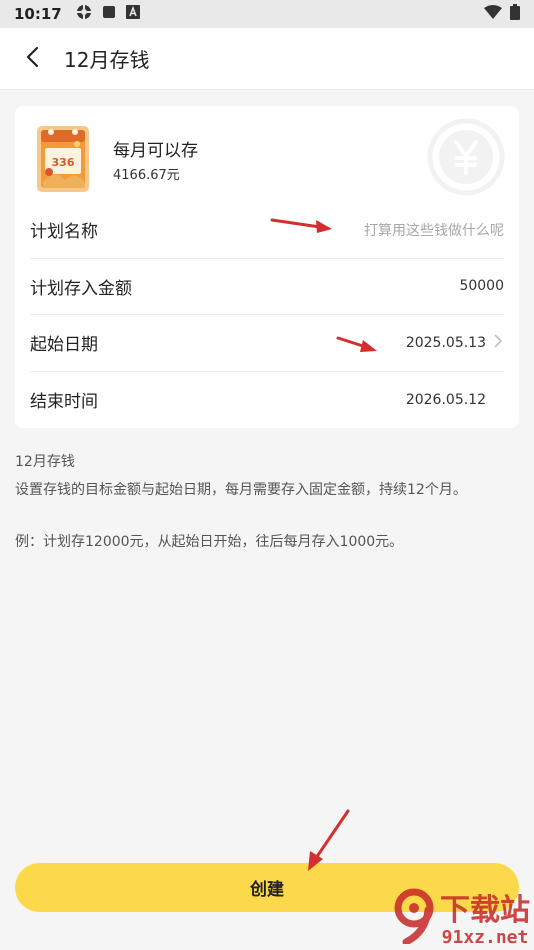  Describe the element at coordinates (107, 60) in the screenshot. I see `page-title: 12月存钱` at that location.